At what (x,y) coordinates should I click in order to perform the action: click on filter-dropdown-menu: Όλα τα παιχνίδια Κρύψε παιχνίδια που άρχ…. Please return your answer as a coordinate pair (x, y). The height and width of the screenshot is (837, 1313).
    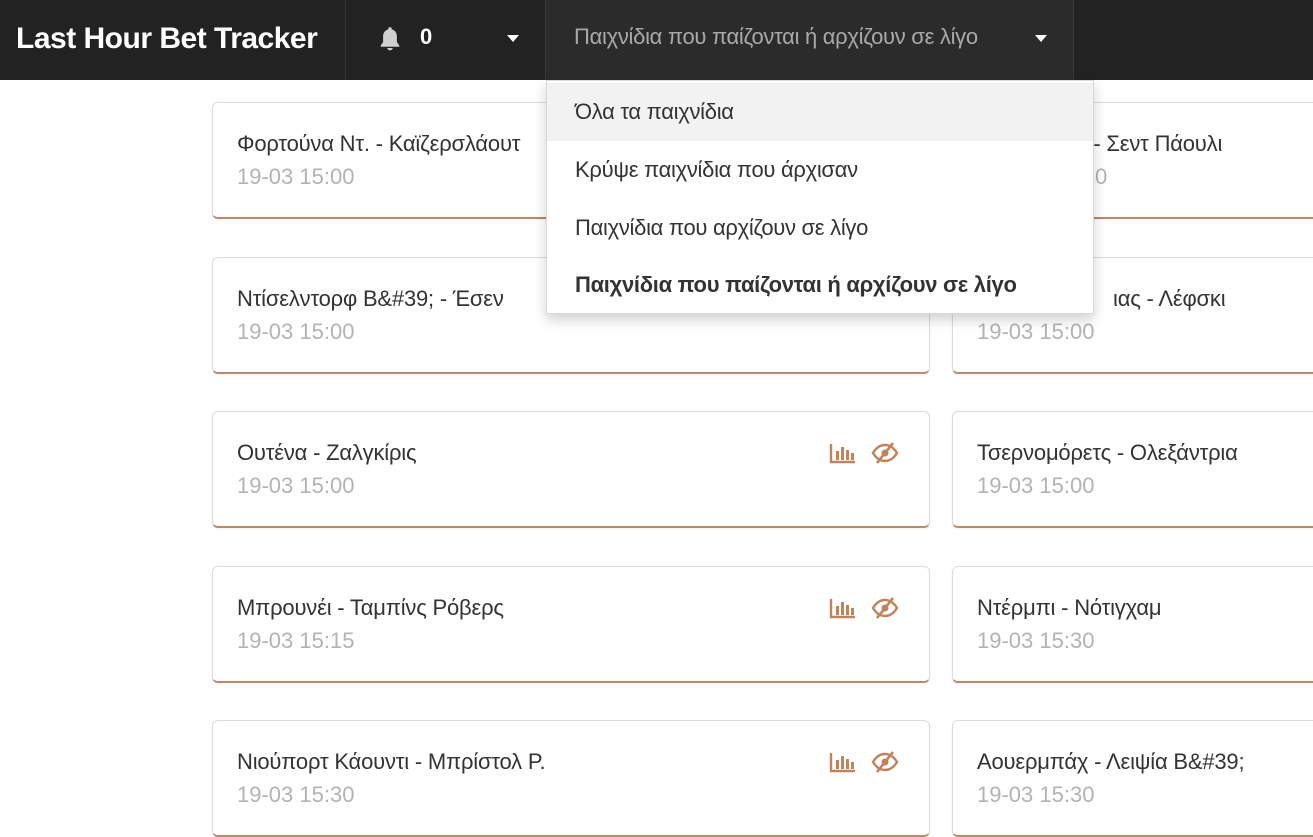
    Looking at the image, I should click on (820, 197).